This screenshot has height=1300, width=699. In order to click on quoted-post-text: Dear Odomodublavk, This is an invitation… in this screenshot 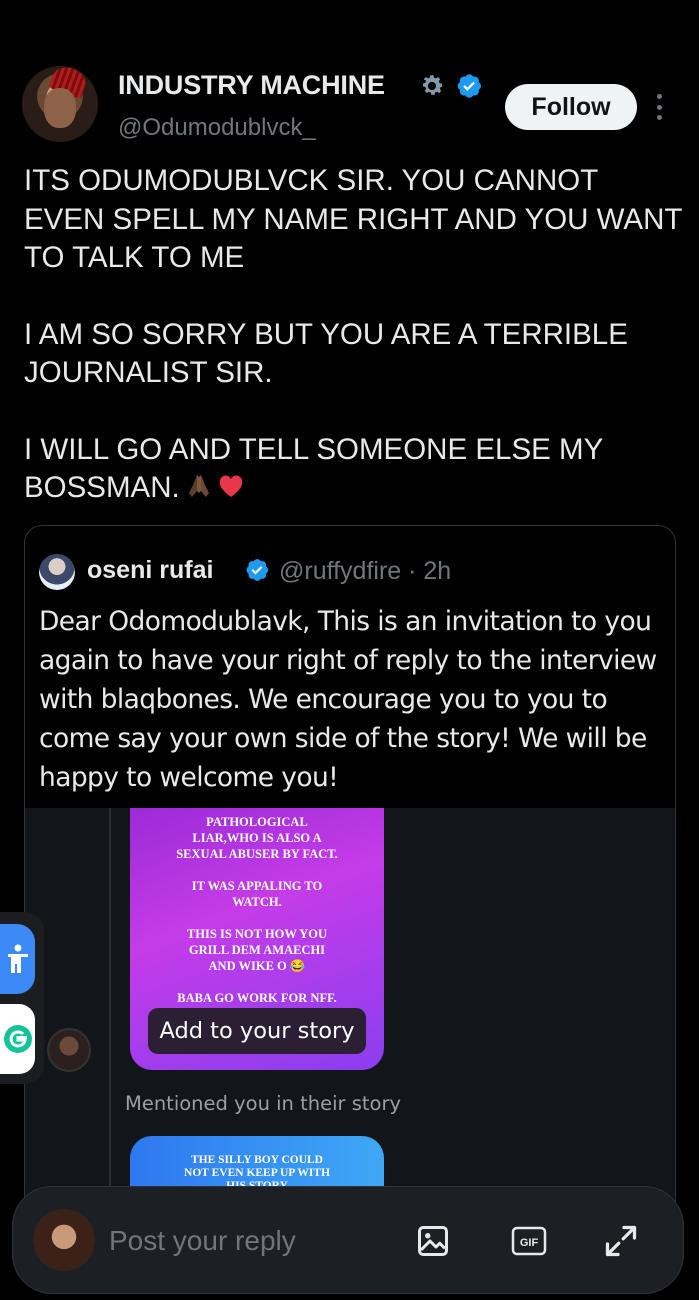, I will do `click(348, 699)`.